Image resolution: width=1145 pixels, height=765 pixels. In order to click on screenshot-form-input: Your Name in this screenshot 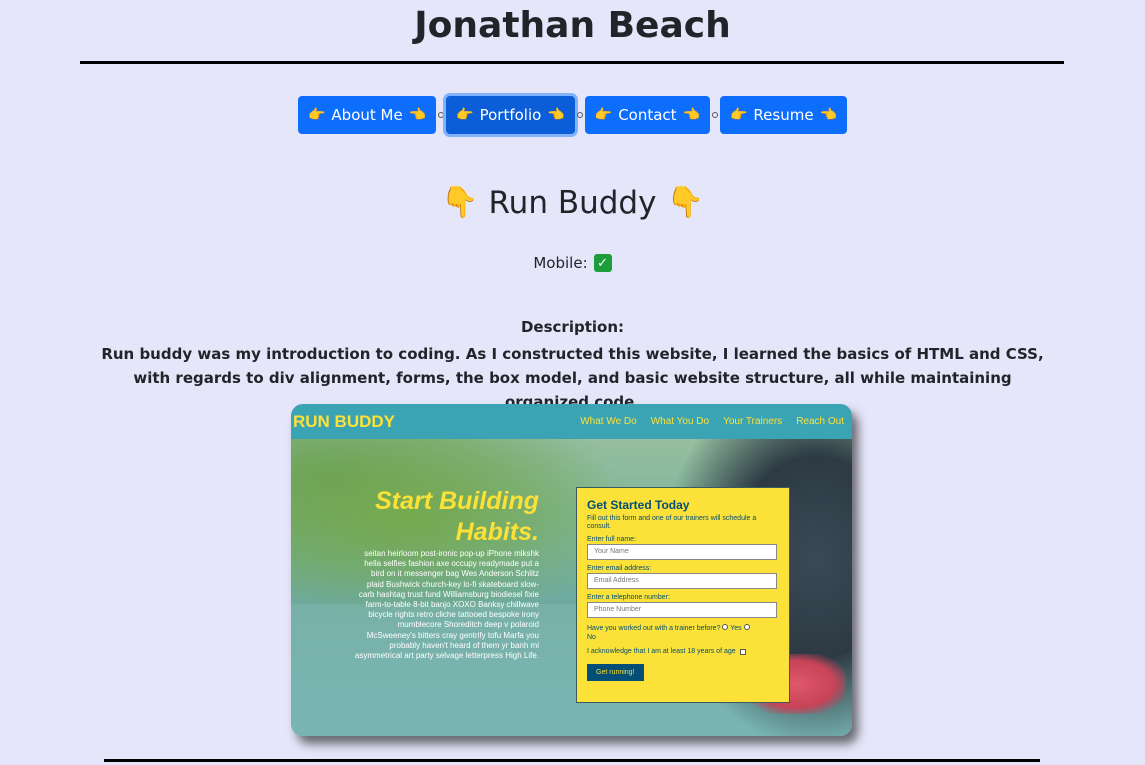, I will do `click(682, 552)`.